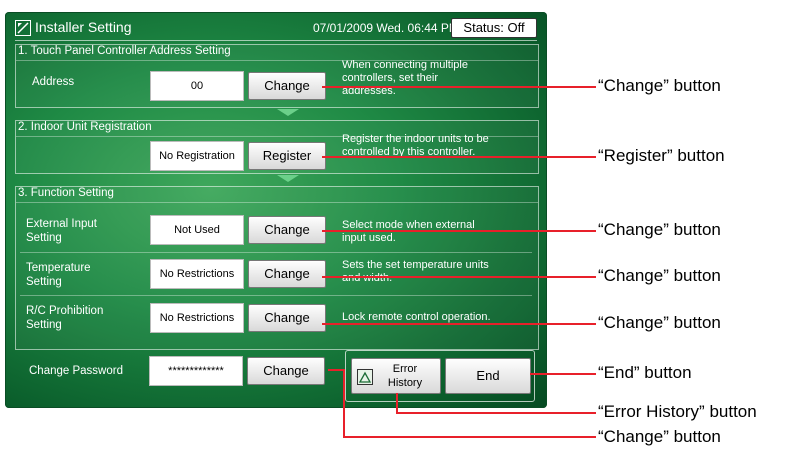  I want to click on rc-prohibition-label-line2: Setting, so click(44, 325).